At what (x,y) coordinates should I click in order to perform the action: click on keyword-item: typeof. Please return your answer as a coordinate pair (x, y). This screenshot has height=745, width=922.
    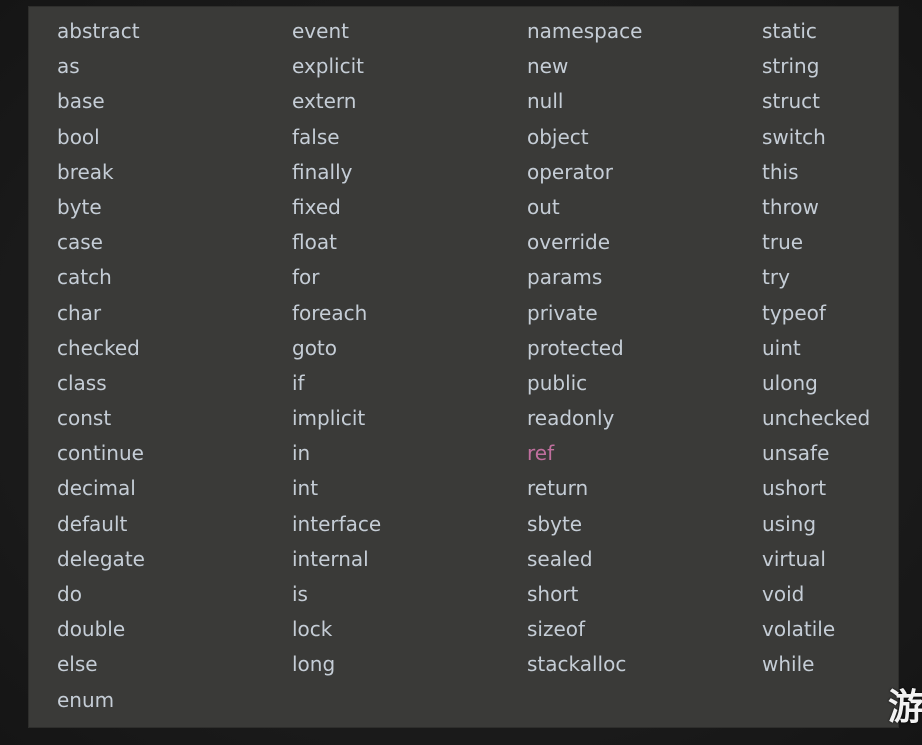
    Looking at the image, I should click on (794, 312).